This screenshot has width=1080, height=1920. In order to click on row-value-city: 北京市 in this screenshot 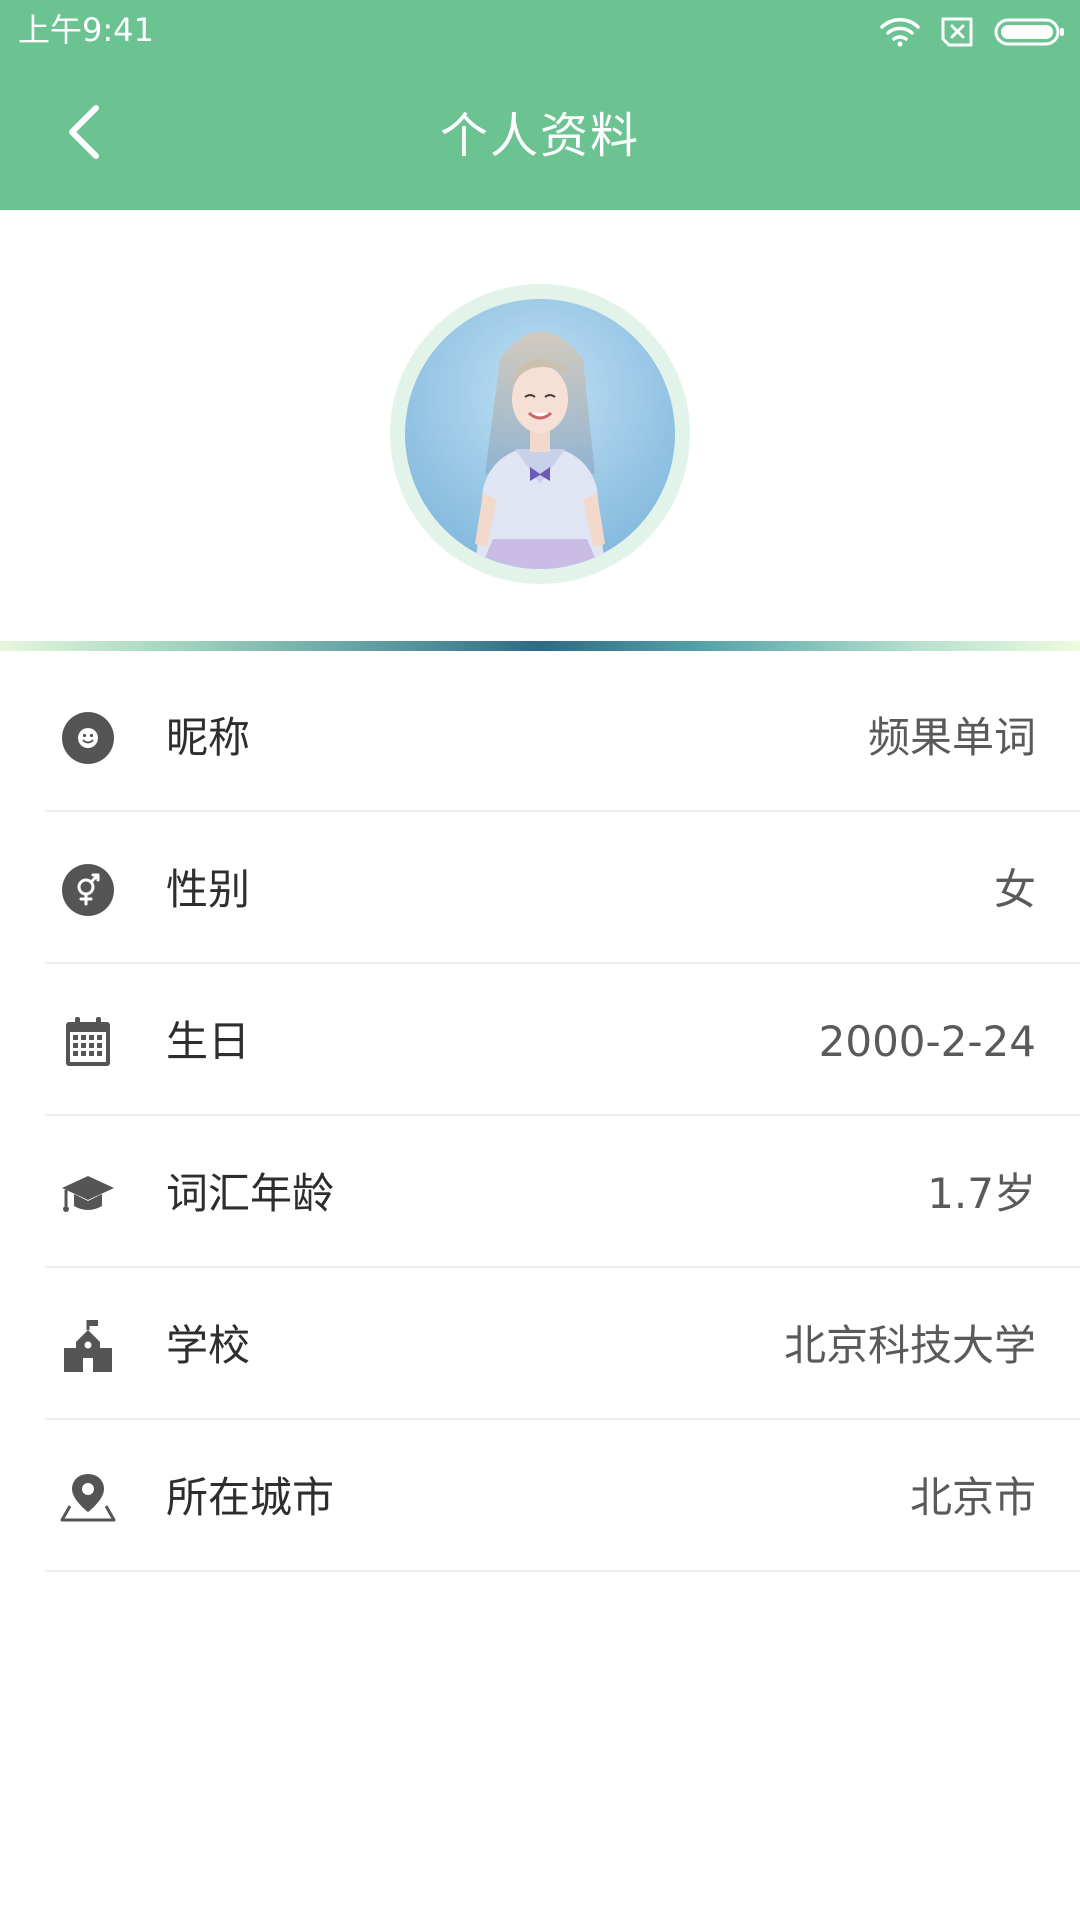, I will do `click(972, 1497)`.